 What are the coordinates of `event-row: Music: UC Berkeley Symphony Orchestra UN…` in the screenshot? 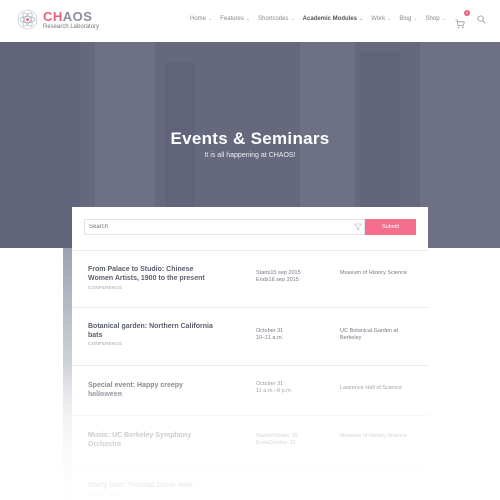 It's located at (250, 440).